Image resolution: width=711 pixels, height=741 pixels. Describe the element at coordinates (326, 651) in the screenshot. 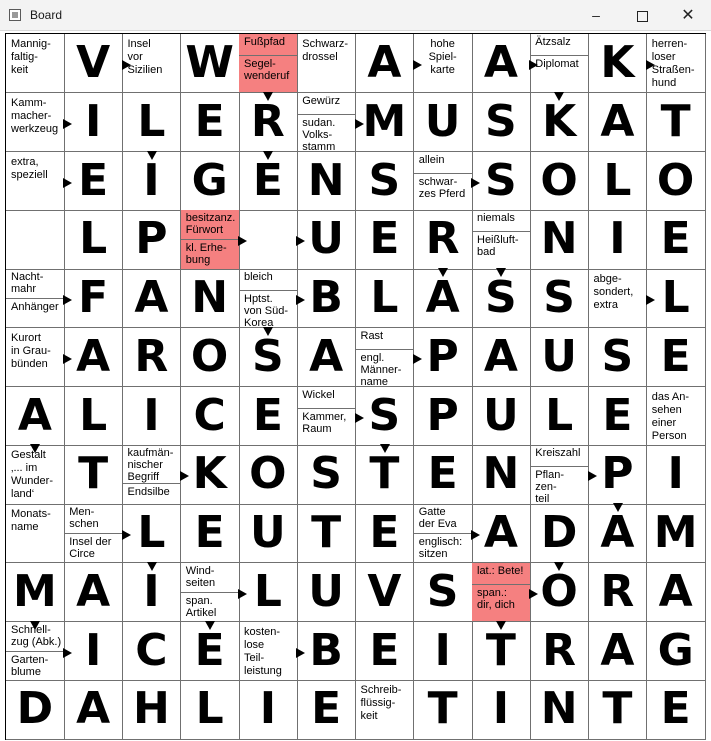

I see `letter-cell: B` at that location.